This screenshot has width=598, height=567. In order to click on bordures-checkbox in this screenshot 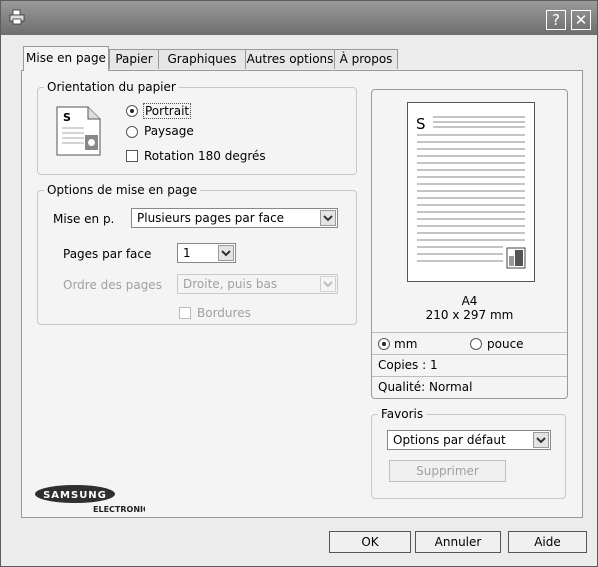, I will do `click(185, 313)`.